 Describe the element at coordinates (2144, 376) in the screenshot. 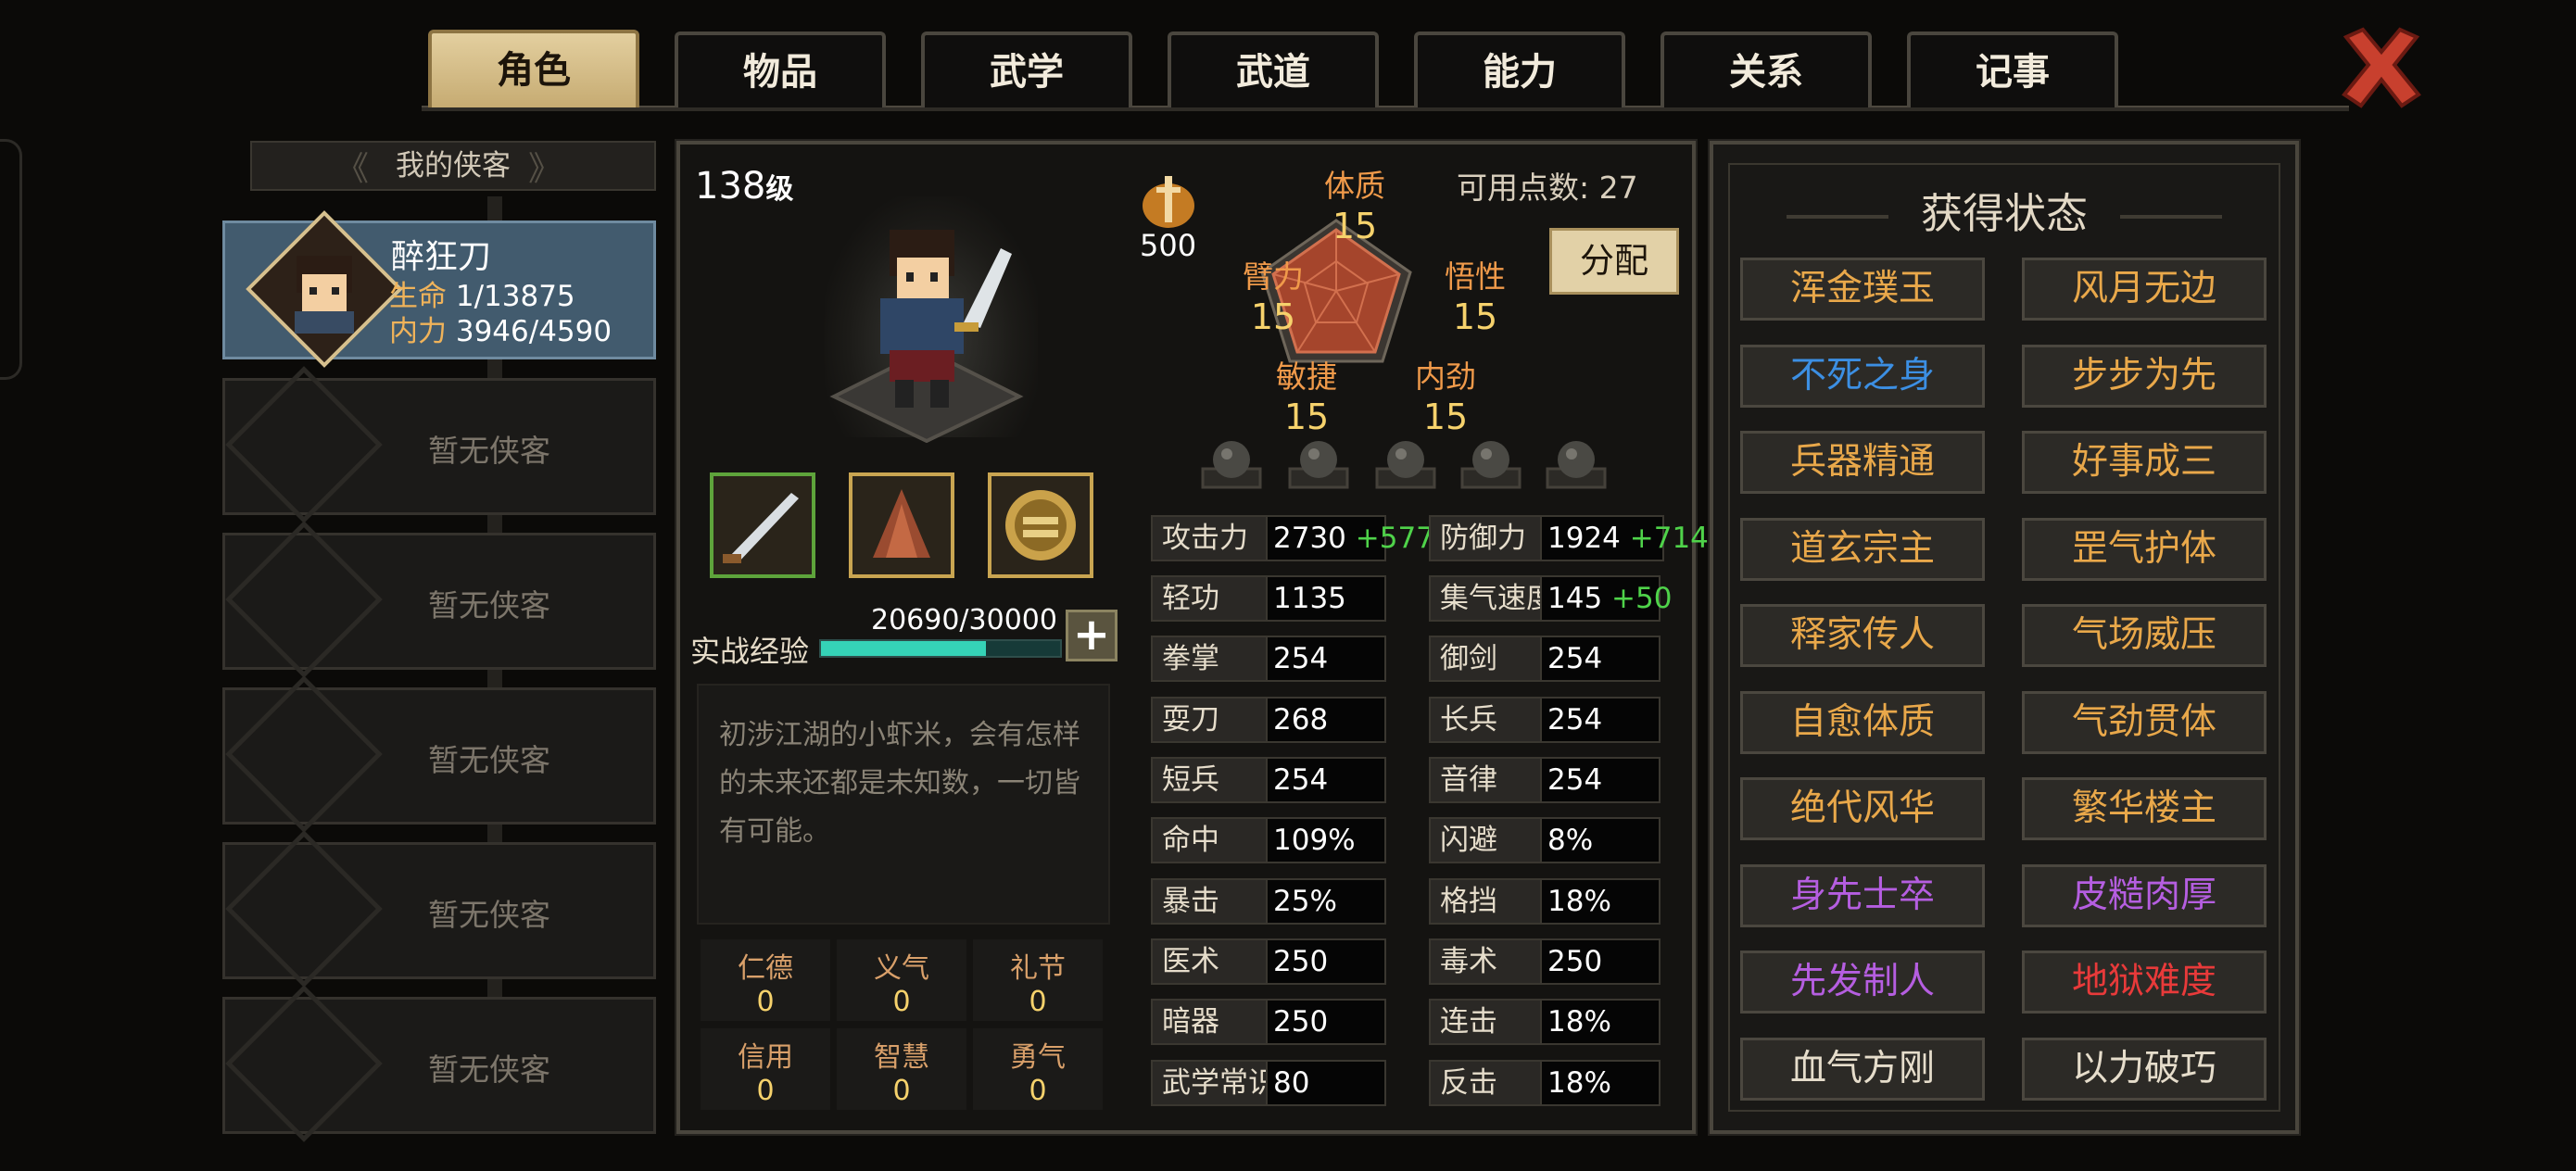

I see `status-badge: 步步为先` at that location.